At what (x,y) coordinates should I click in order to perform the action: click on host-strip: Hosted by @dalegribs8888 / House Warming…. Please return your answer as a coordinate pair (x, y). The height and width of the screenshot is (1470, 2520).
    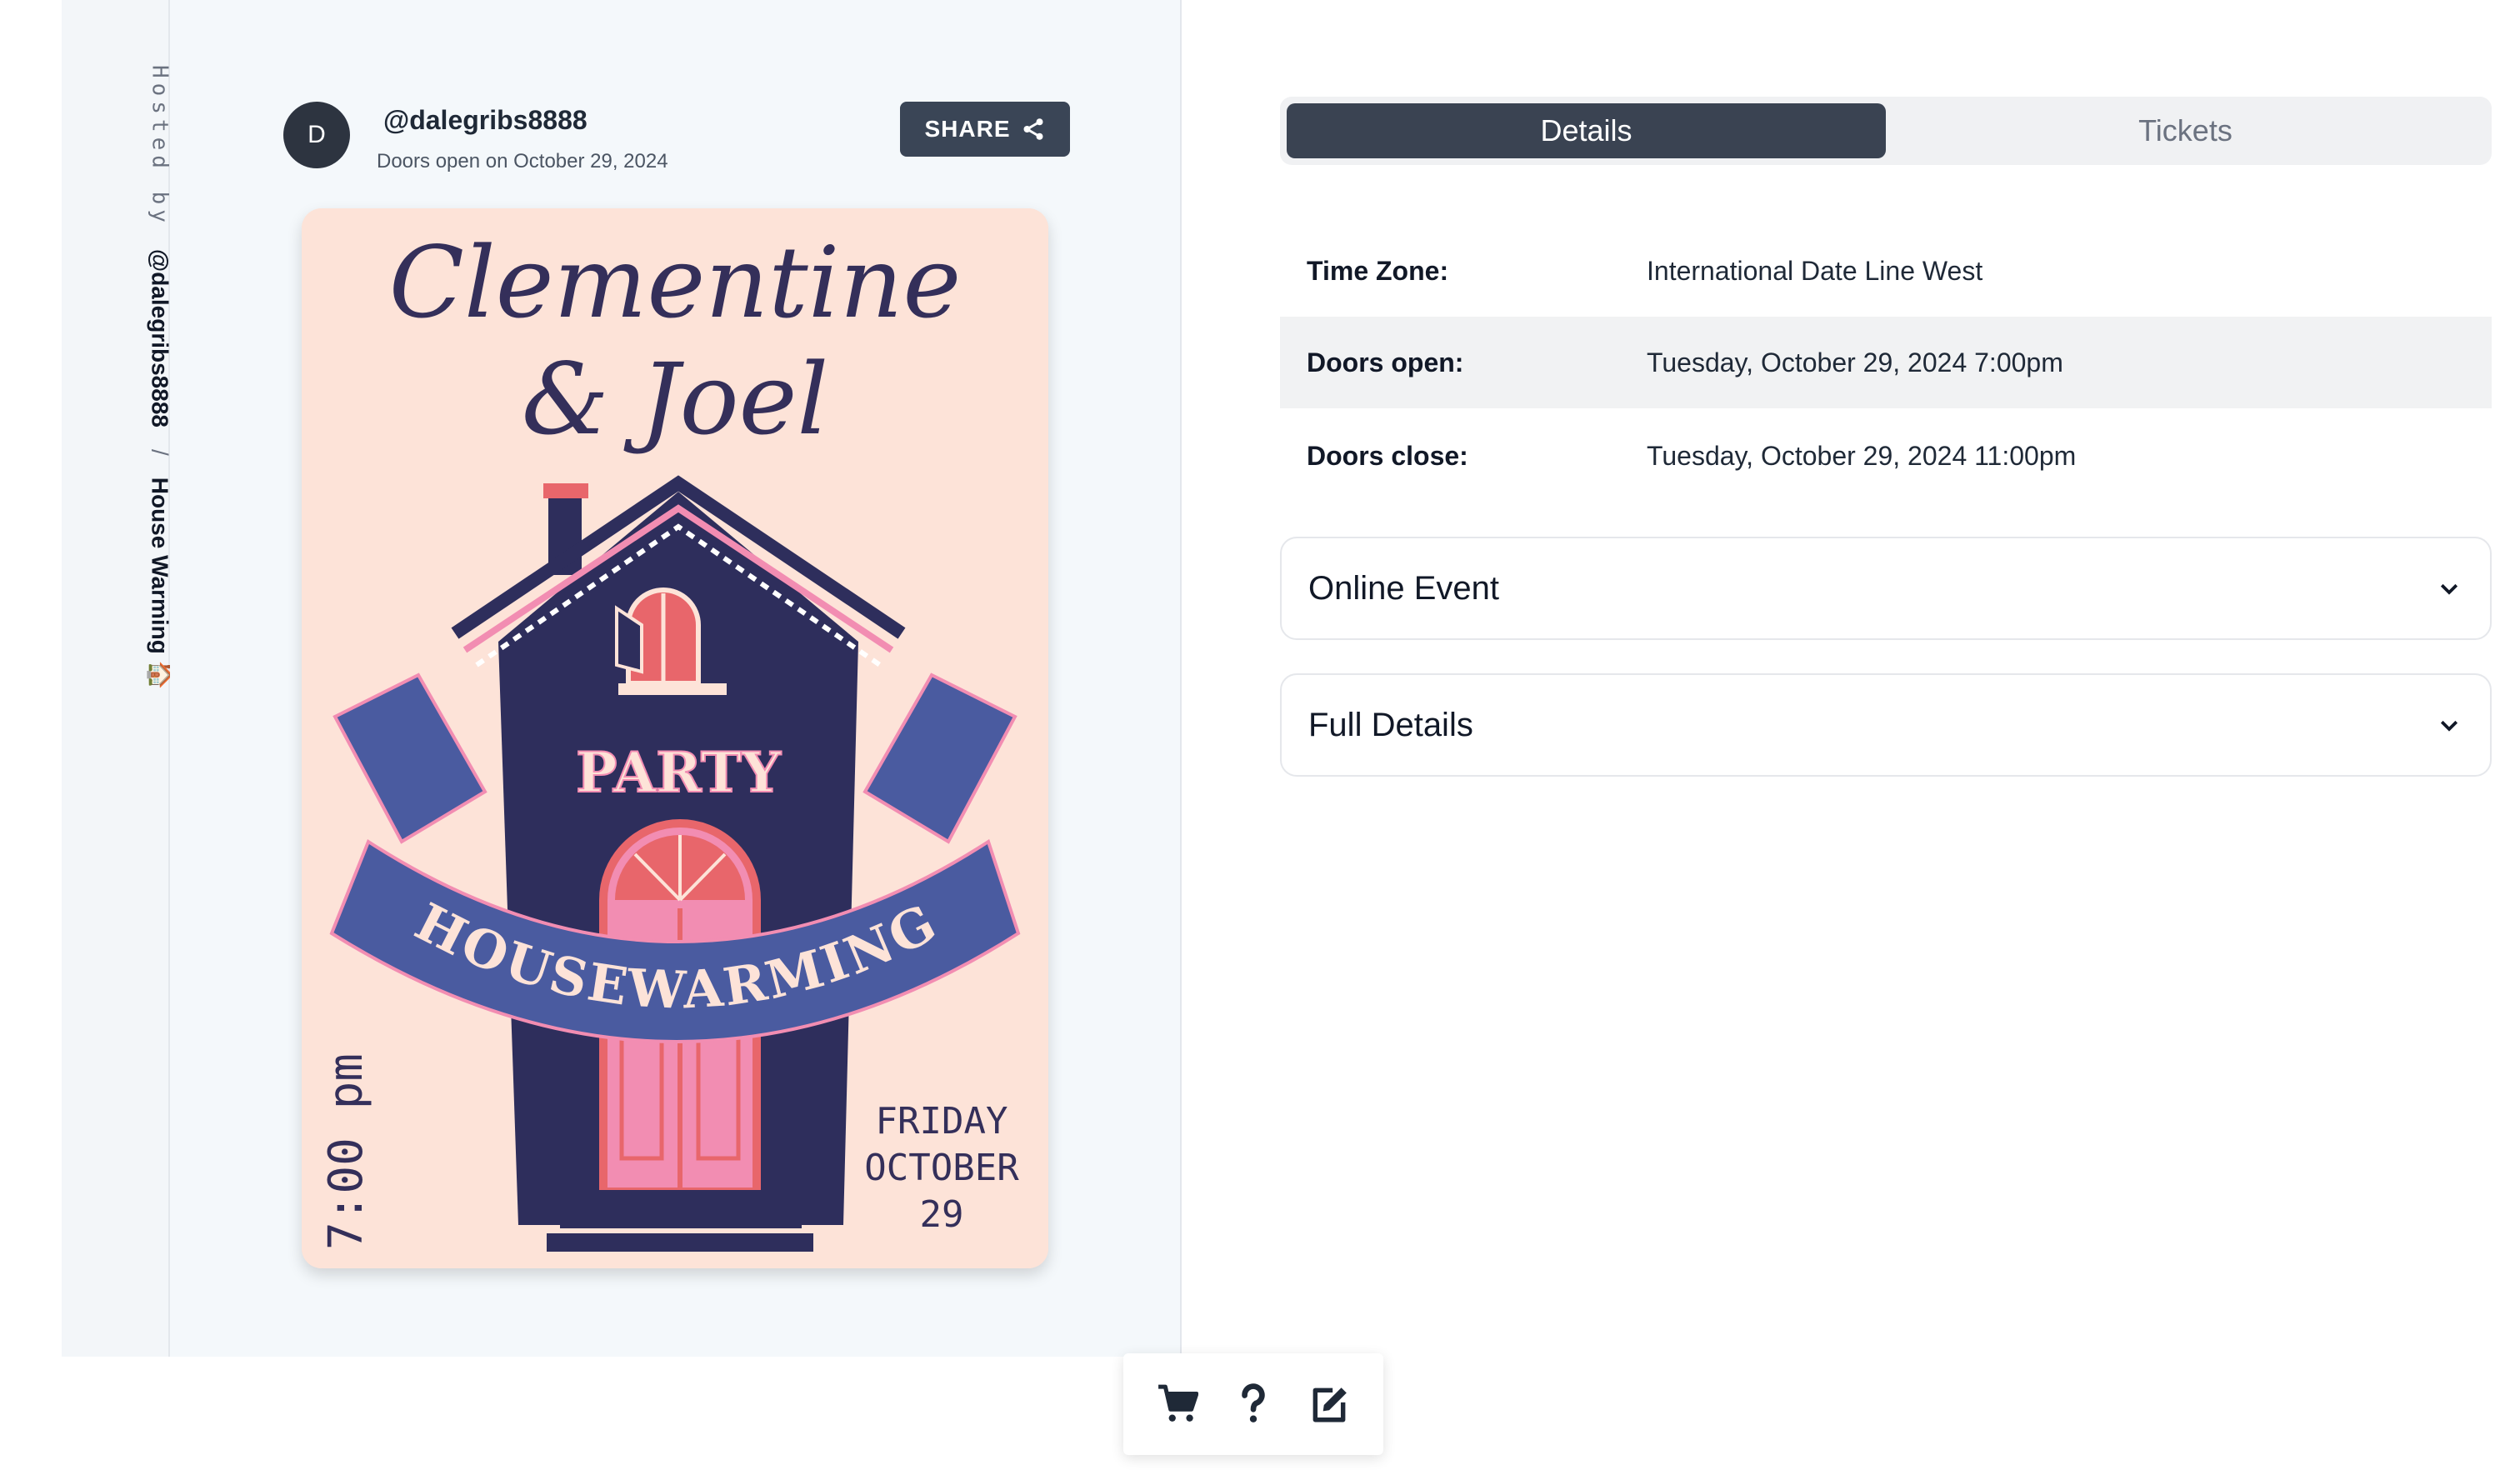
    Looking at the image, I should click on (117, 678).